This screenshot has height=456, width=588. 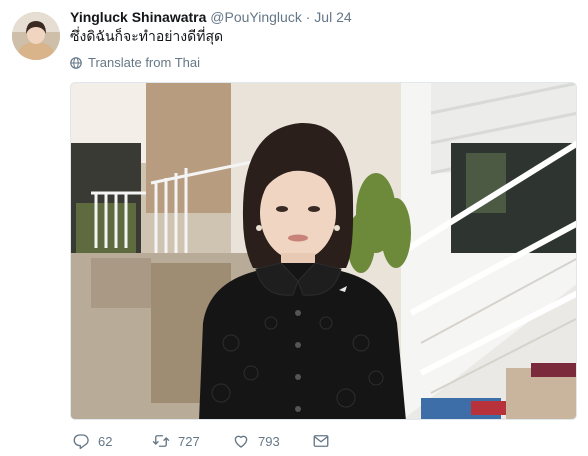 I want to click on heart-icon, so click(x=241, y=441).